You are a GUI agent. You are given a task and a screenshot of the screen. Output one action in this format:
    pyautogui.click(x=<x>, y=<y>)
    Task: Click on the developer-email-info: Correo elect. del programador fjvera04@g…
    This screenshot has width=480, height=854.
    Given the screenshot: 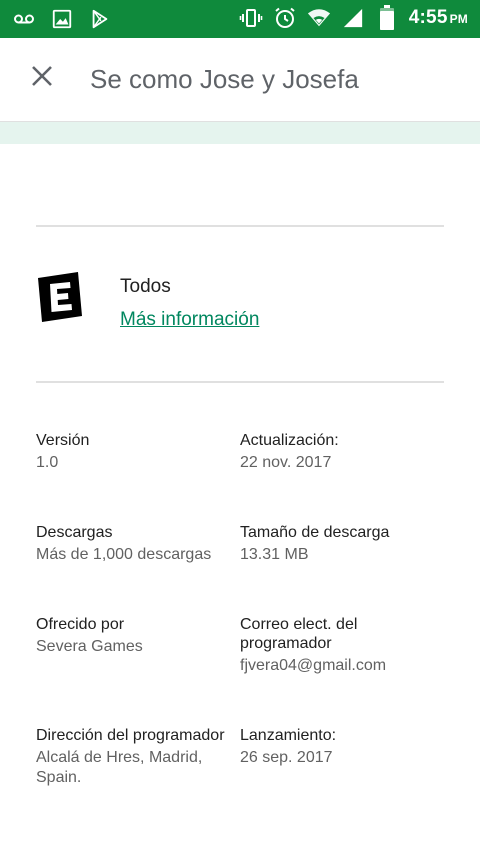 What is the action you would take?
    pyautogui.click(x=340, y=645)
    